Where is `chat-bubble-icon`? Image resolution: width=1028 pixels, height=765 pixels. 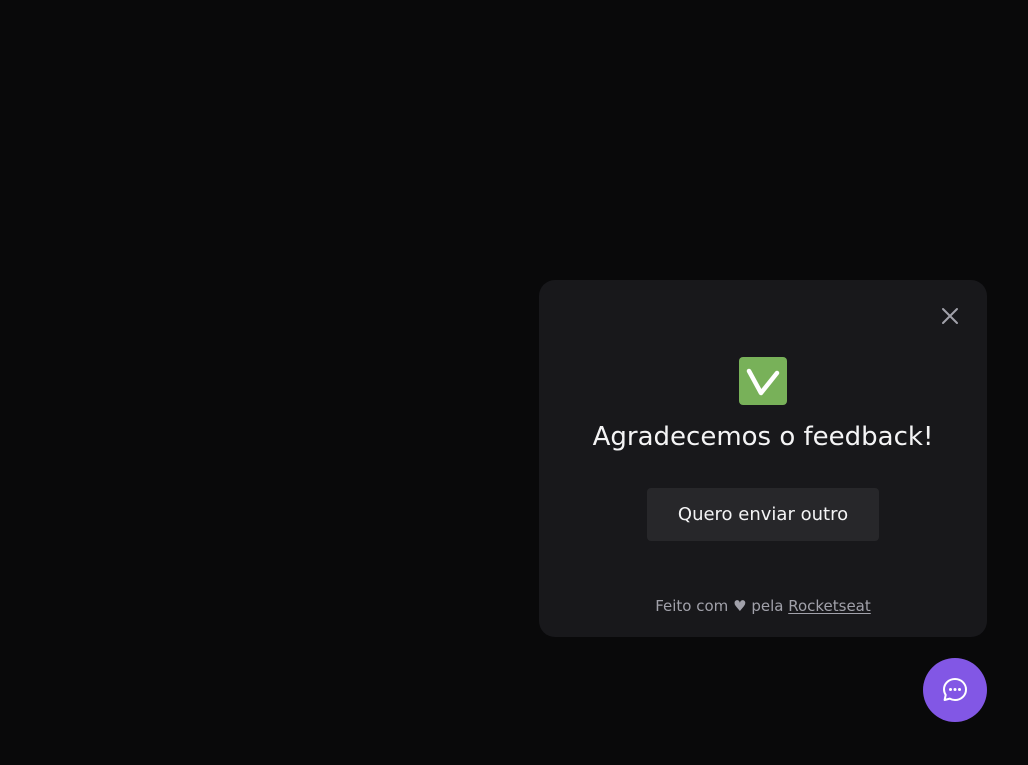 chat-bubble-icon is located at coordinates (955, 689).